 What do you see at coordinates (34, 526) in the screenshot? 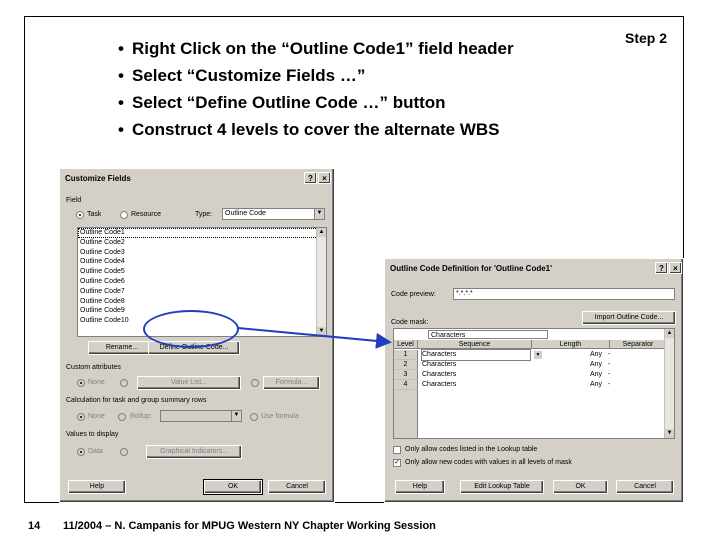
I see `page-number: 14` at bounding box center [34, 526].